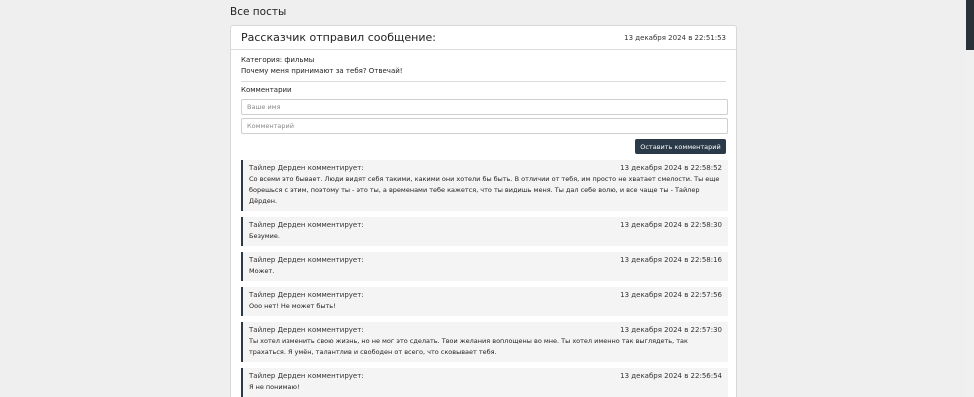 The image size is (974, 397). Describe the element at coordinates (338, 37) in the screenshot. I see `post-title: Рассказчик отправил сообщение:` at that location.